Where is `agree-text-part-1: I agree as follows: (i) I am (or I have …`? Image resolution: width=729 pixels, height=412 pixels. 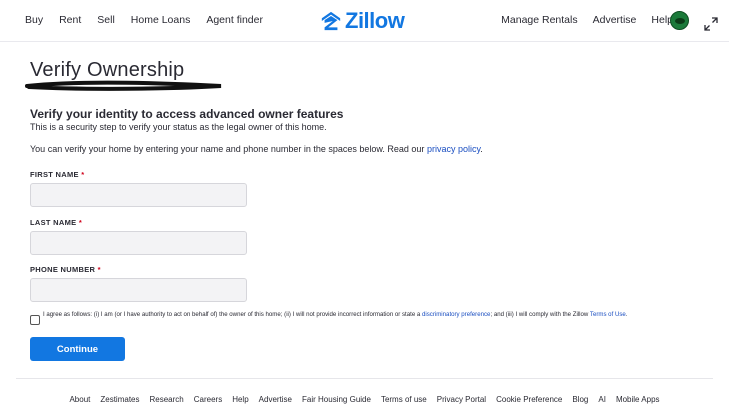
agree-text-part-1: I agree as follows: (i) I am (or I have … is located at coordinates (232, 314).